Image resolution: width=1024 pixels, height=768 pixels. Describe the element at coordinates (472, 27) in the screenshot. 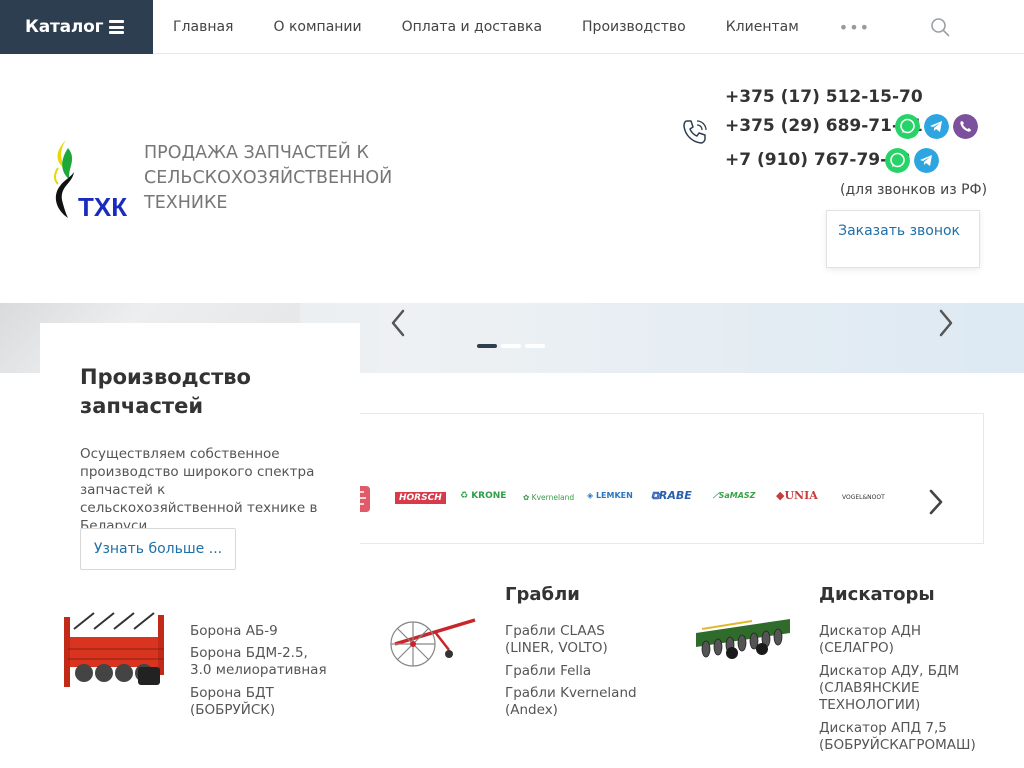

I see `nav-item-payment-delivery: Оплата и доставка` at that location.